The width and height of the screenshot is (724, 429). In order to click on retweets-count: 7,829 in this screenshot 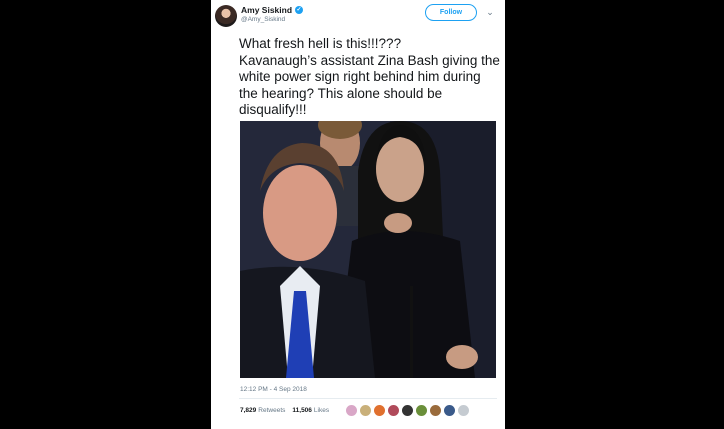, I will do `click(248, 410)`.